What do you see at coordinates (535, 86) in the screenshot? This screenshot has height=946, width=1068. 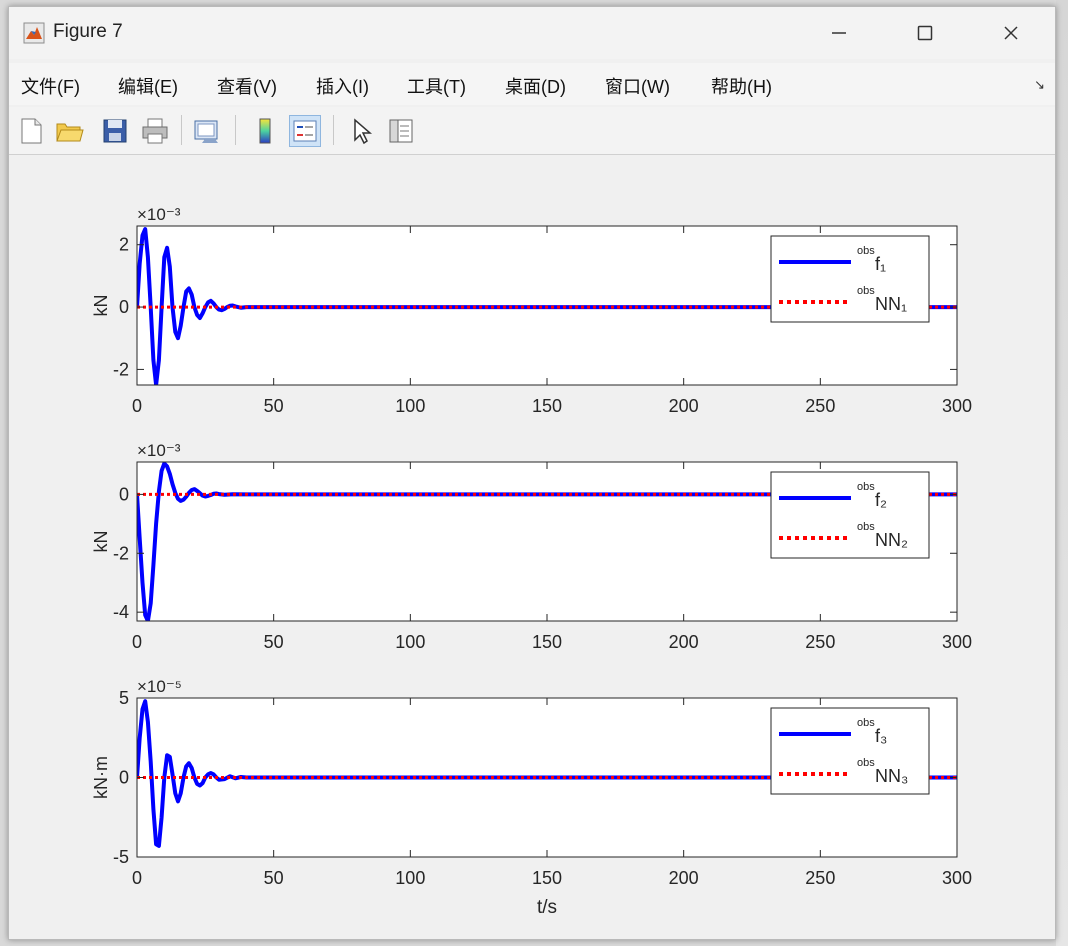 I see `menu-desktop: 桌面(D)` at bounding box center [535, 86].